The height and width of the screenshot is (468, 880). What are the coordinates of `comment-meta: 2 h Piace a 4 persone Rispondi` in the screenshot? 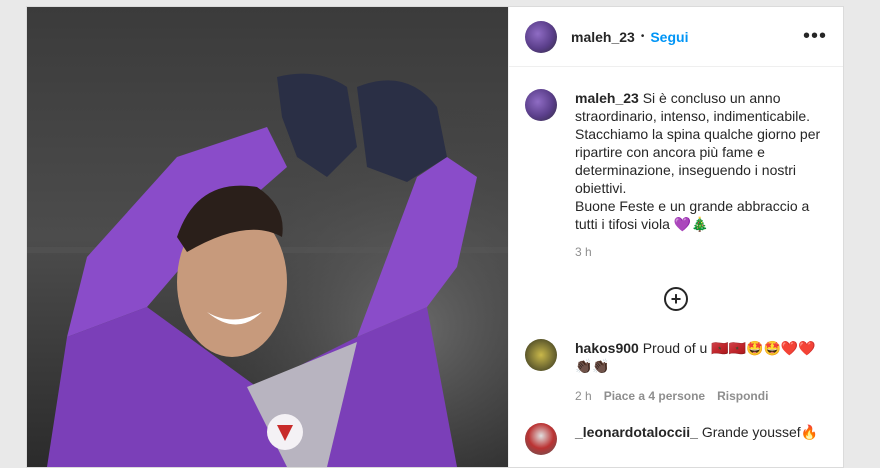 It's located at (700, 396).